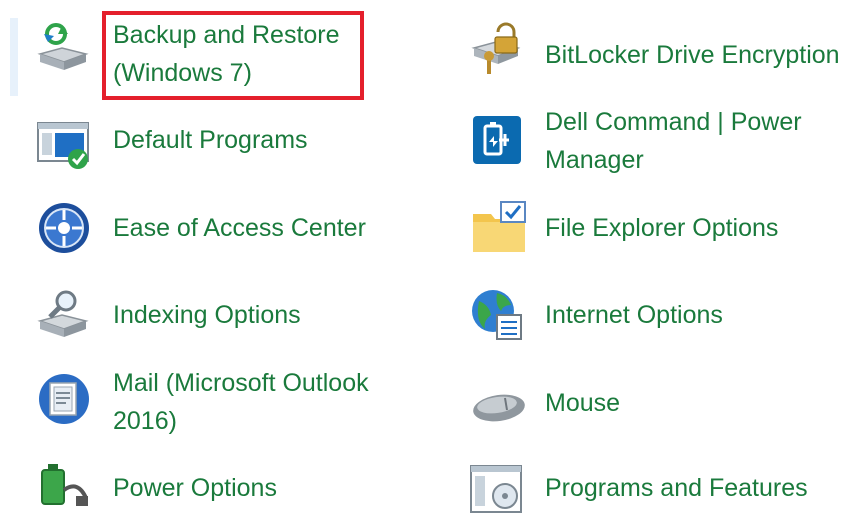  Describe the element at coordinates (64, 145) in the screenshot. I see `default-programs-icon` at that location.